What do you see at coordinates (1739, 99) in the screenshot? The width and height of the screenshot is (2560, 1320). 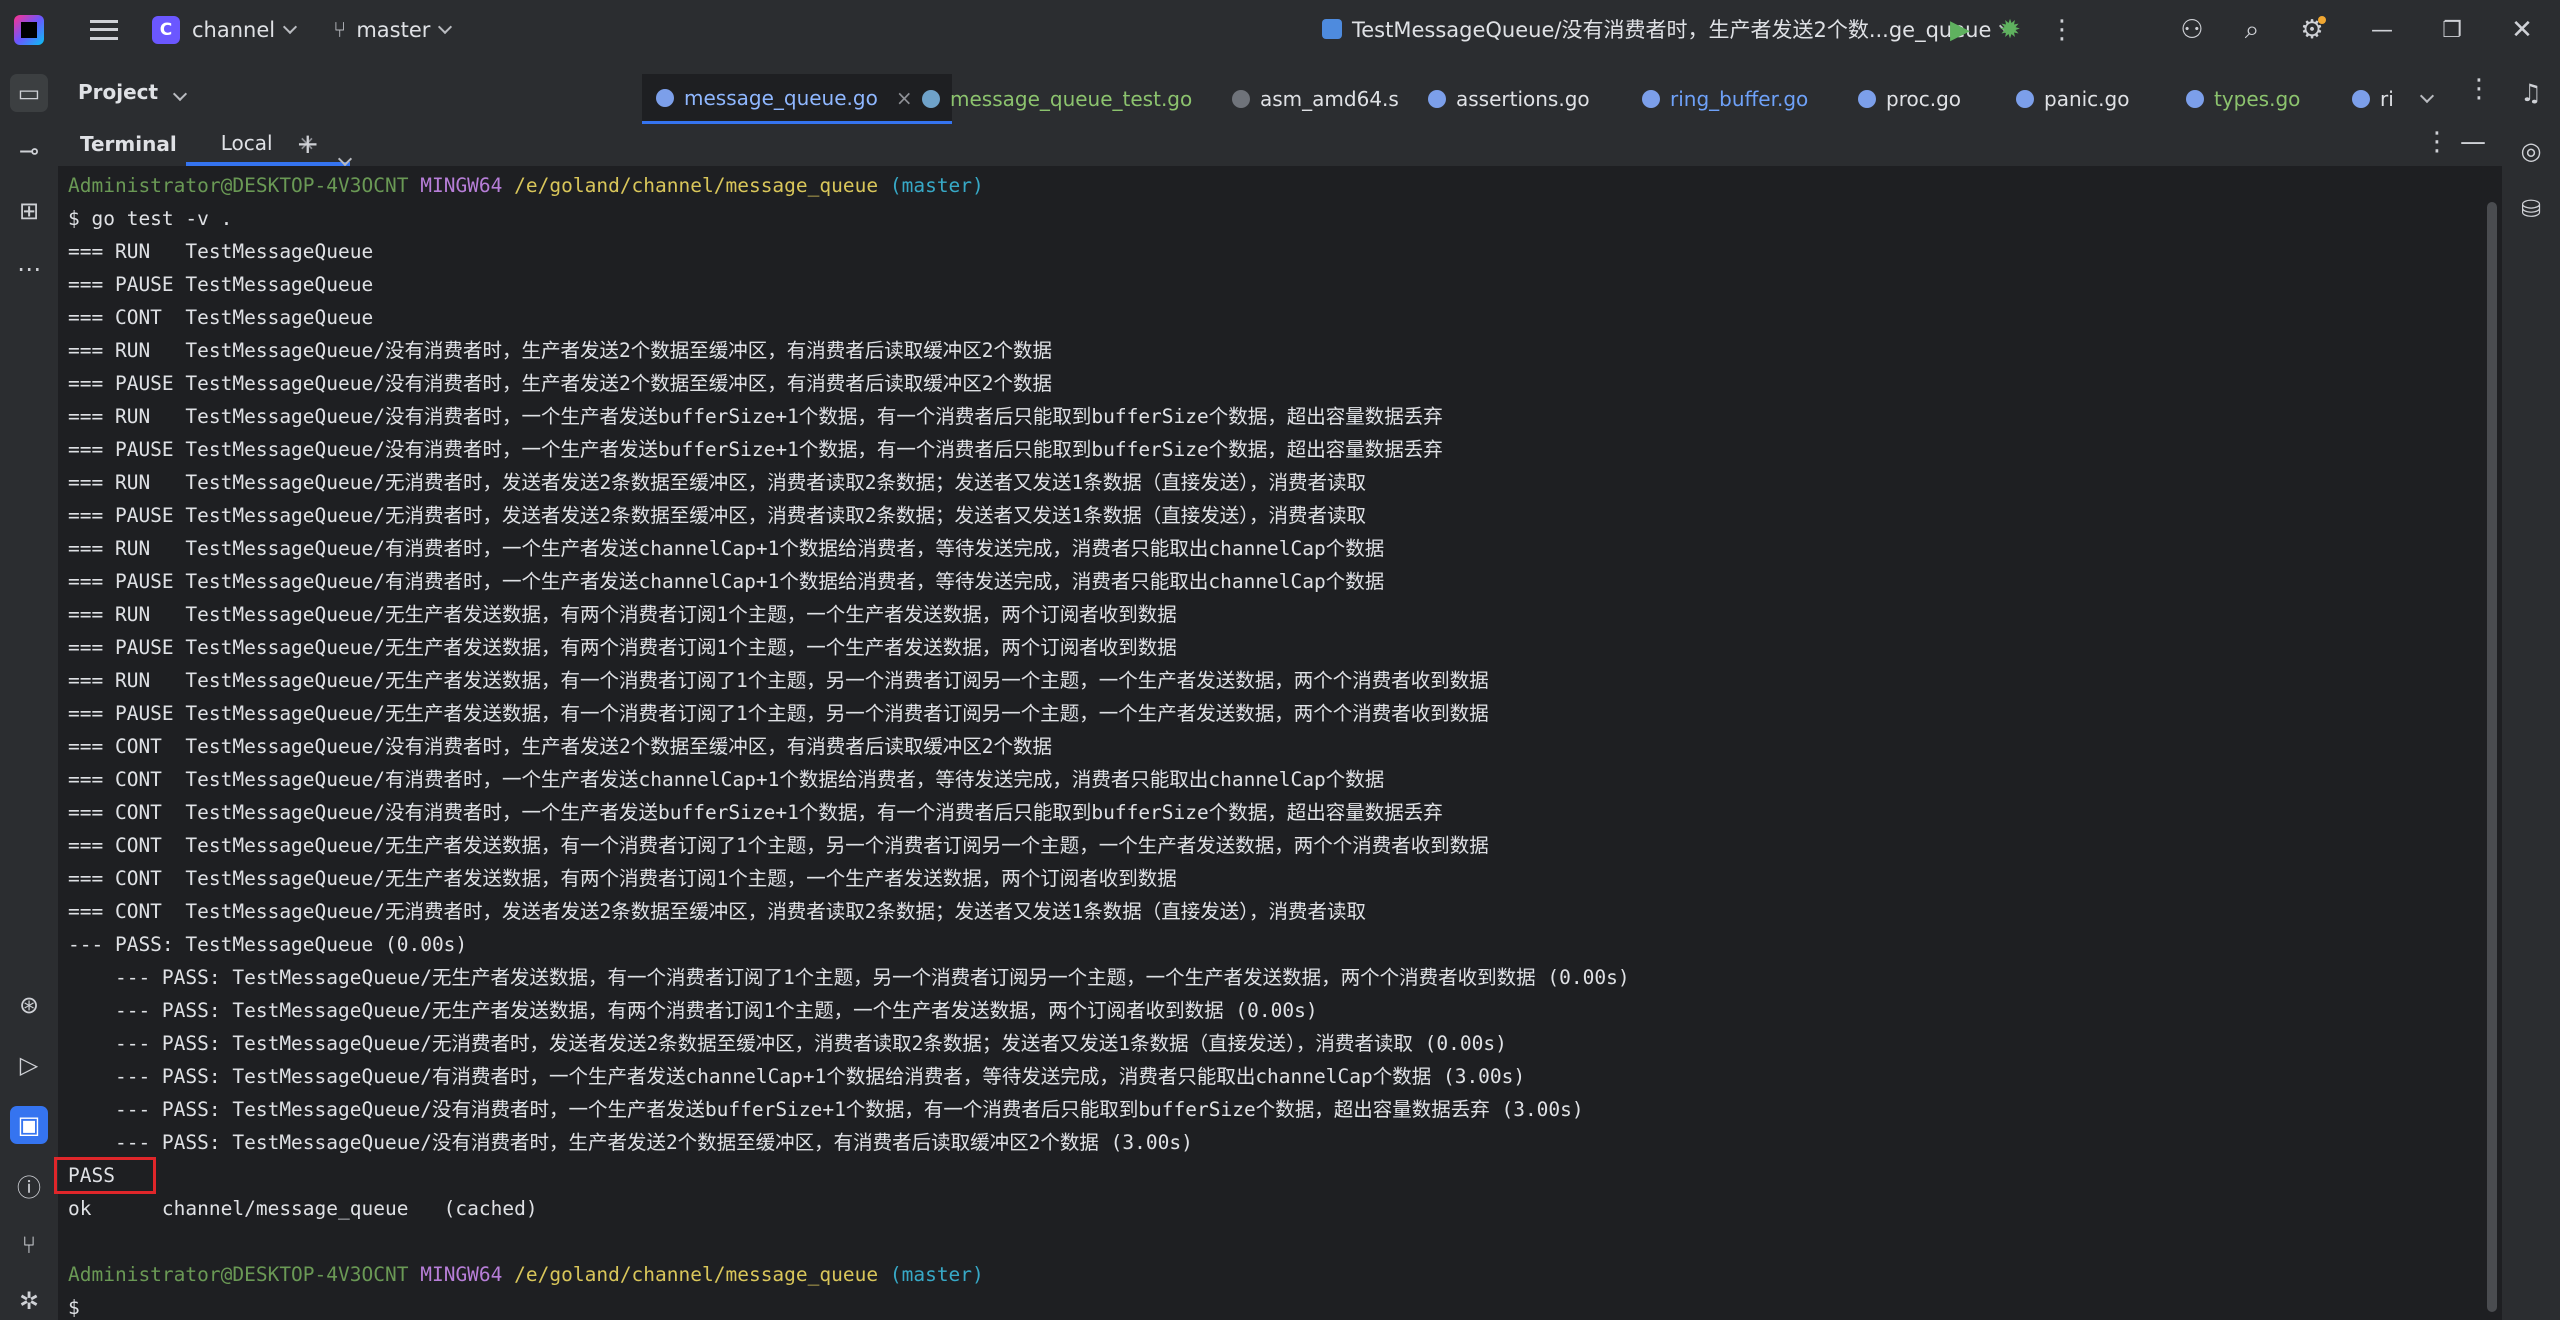 I see `tab-label: ring_buffer.go` at bounding box center [1739, 99].